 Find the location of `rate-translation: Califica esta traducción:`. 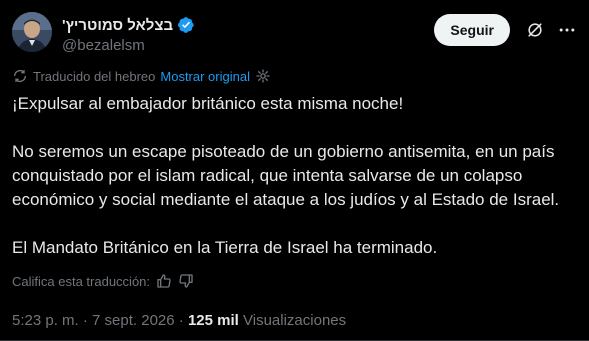

rate-translation: Califica esta traducción: is located at coordinates (103, 281).